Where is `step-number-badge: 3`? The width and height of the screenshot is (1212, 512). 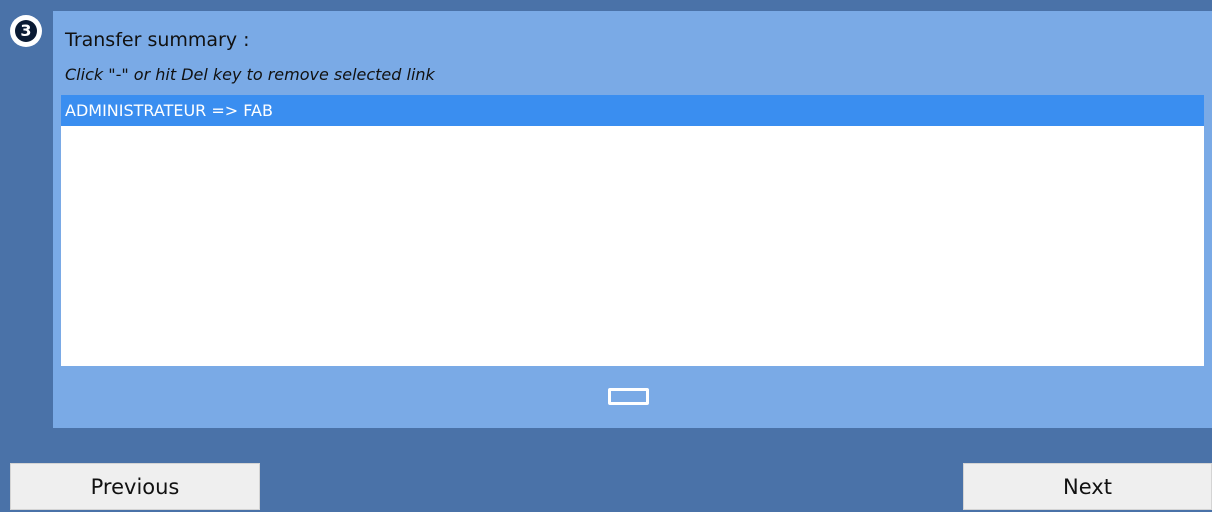 step-number-badge: 3 is located at coordinates (26, 31).